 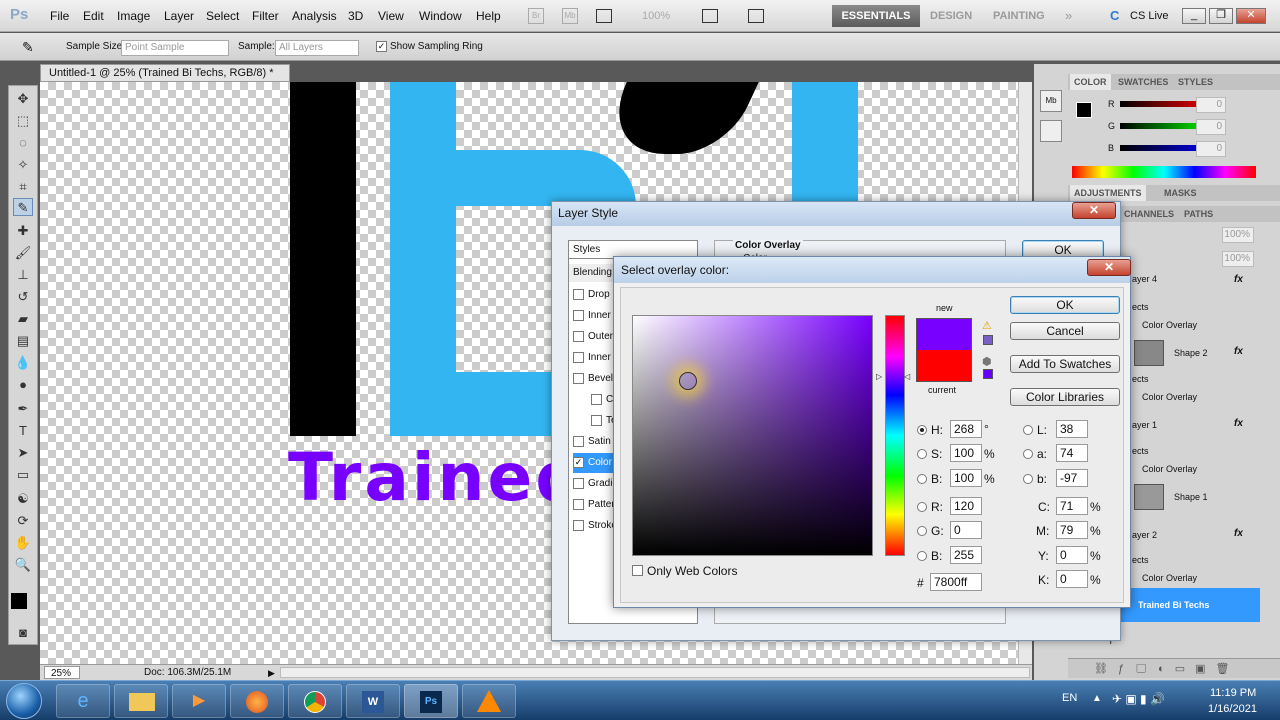 I want to click on foreground-color-swatch, so click(x=19, y=601).